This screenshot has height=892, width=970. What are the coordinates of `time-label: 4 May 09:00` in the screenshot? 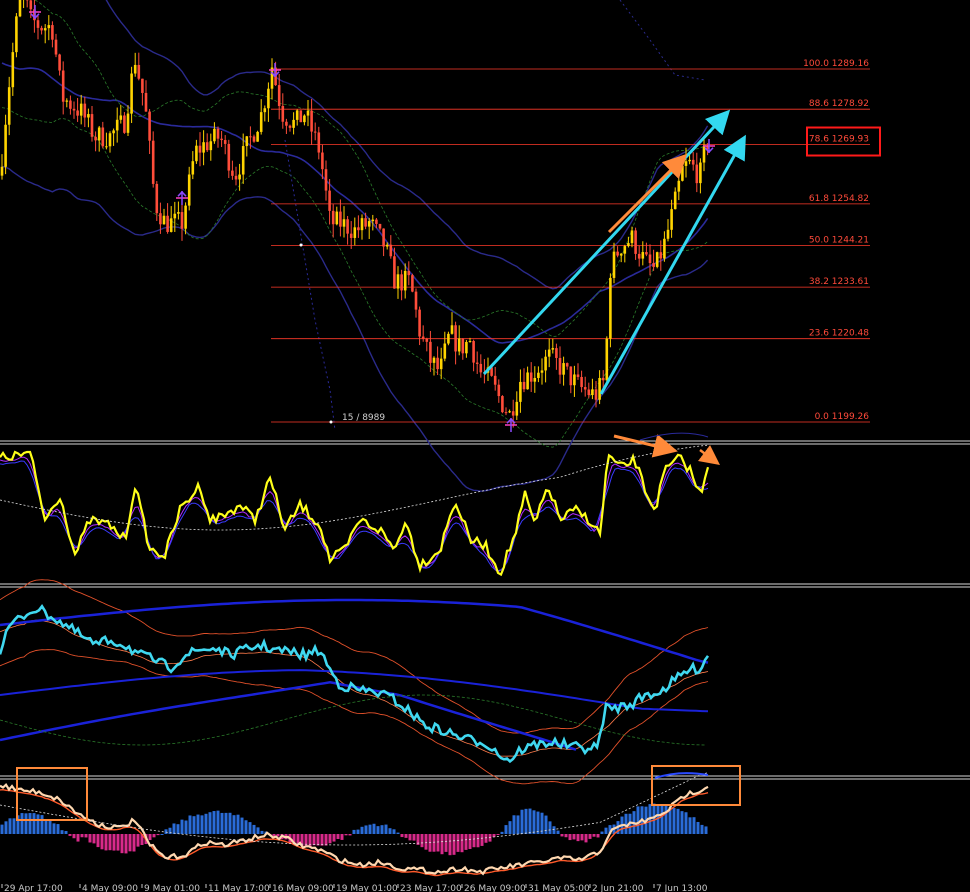 It's located at (110, 888).